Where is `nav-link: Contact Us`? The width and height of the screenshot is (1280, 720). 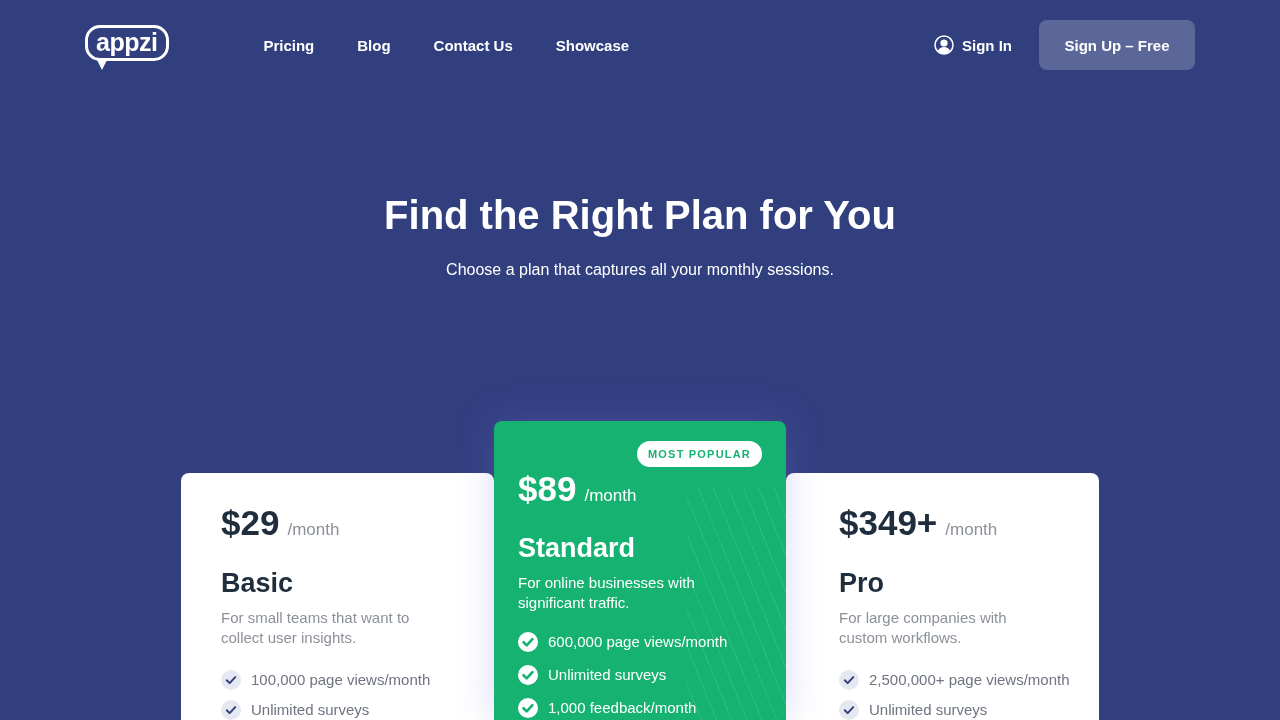
nav-link: Contact Us is located at coordinates (473, 45).